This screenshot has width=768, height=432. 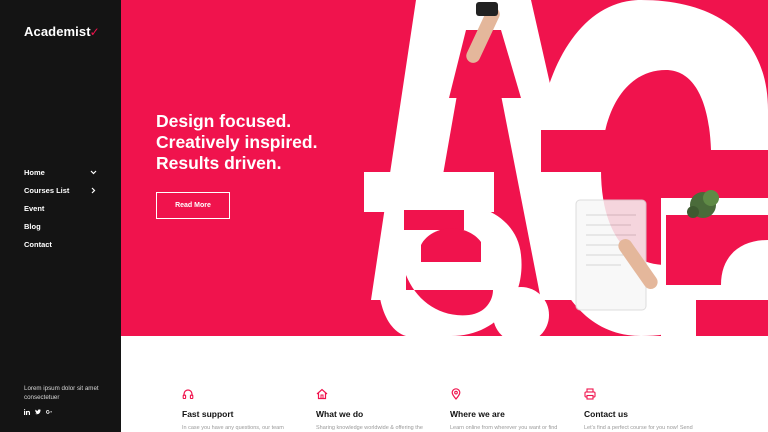 What do you see at coordinates (47, 190) in the screenshot?
I see `nav-item-label: Courses List` at bounding box center [47, 190].